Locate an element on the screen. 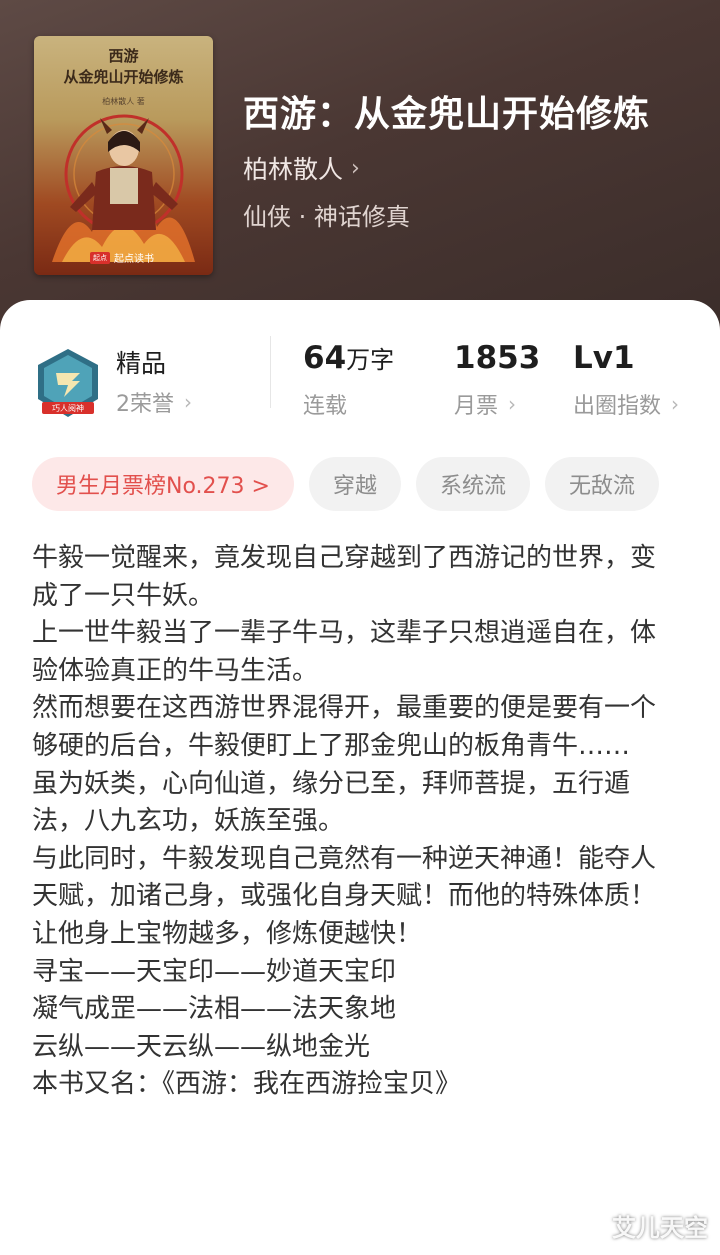  book-cover: 西游 从金兜山开始修炼 柏林散人 著 起点 起点读书 is located at coordinates (123, 155).